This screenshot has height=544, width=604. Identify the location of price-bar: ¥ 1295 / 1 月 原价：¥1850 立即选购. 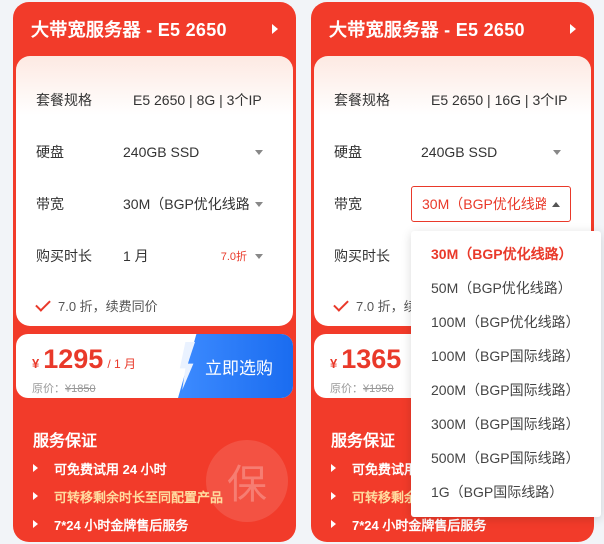
(154, 366).